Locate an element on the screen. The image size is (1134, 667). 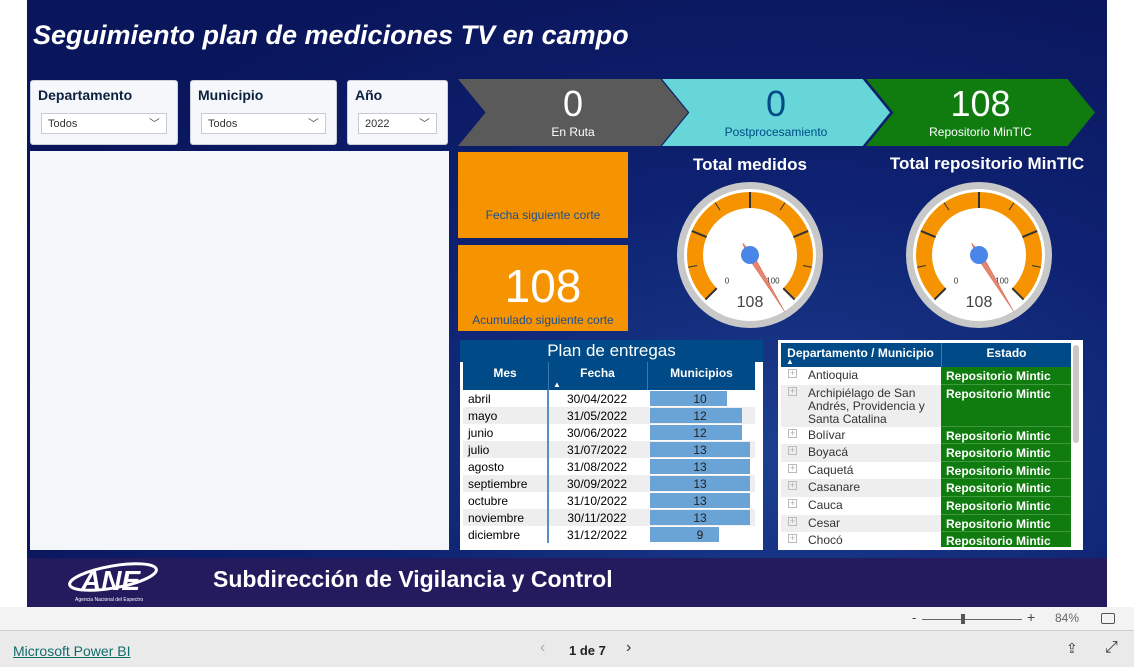
cell-mes: mayo is located at coordinates (483, 416).